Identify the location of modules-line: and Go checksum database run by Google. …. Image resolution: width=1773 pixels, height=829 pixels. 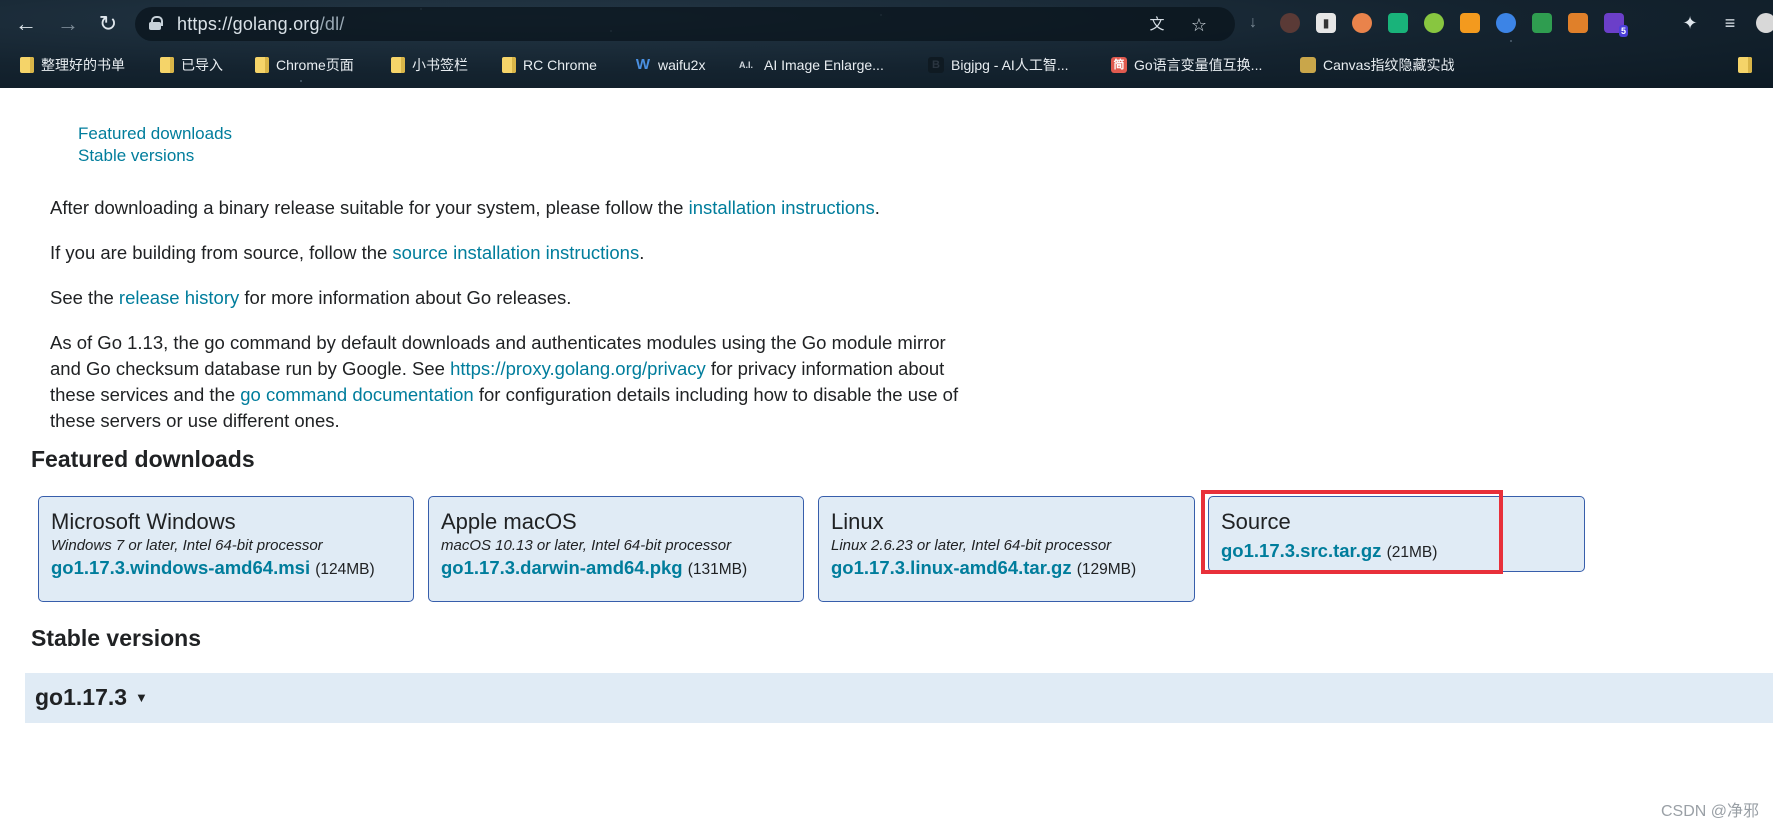
(497, 368).